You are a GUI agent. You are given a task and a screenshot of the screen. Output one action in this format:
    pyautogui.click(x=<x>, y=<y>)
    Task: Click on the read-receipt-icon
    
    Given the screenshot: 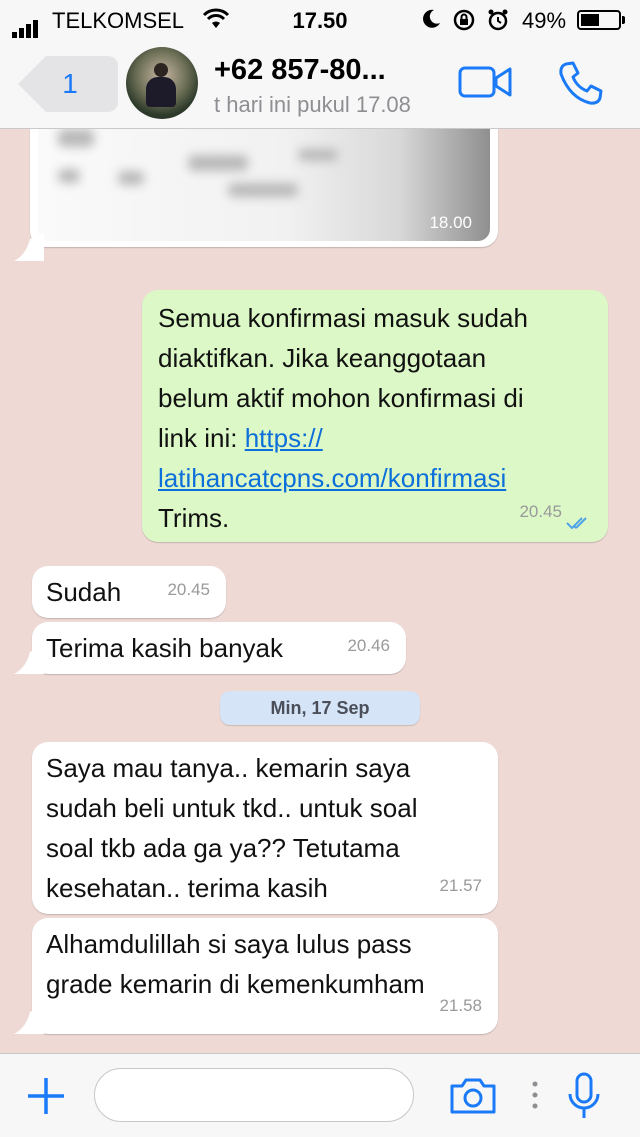 What is the action you would take?
    pyautogui.click(x=576, y=523)
    